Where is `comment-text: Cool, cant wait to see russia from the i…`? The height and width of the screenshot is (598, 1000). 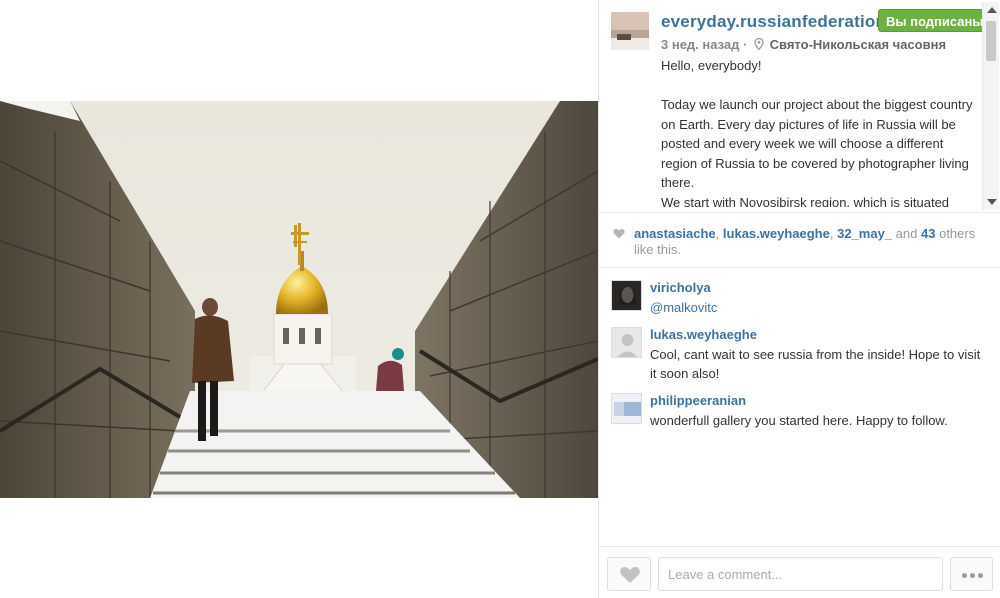 comment-text: Cool, cant wait to see russia from the i… is located at coordinates (815, 364).